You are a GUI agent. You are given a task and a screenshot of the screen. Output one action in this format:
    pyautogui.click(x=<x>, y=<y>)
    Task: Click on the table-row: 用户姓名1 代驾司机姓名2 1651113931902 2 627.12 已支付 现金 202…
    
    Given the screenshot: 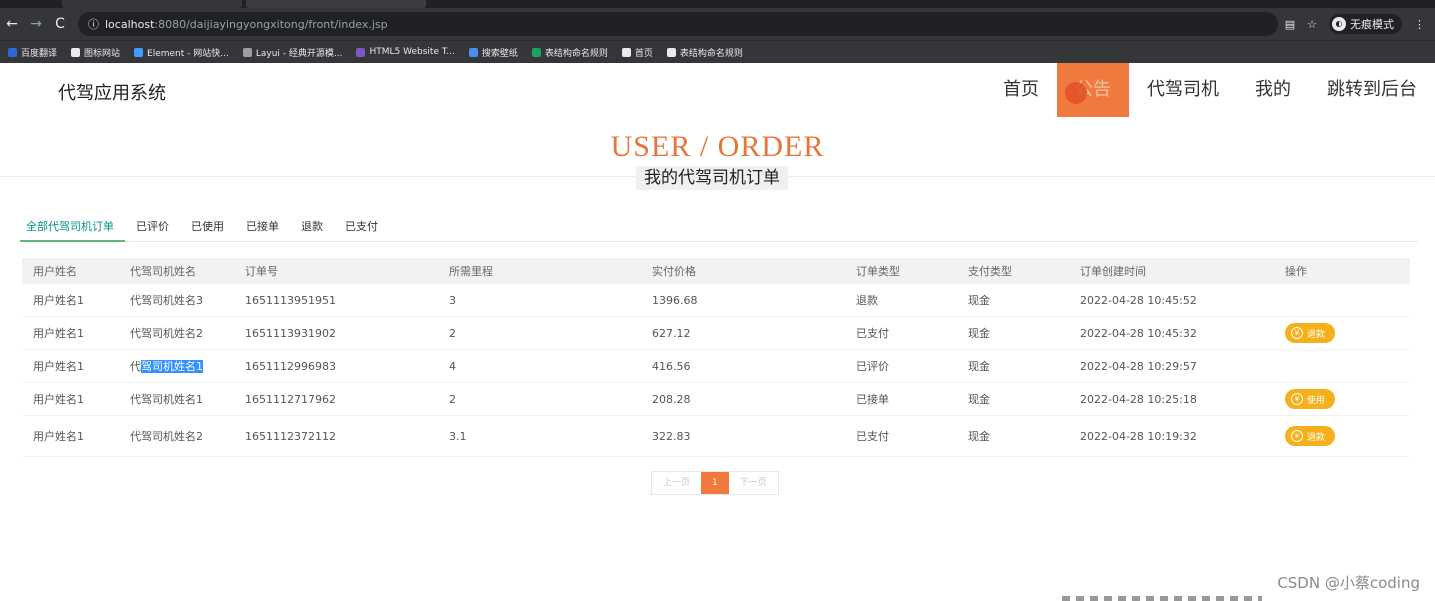 What is the action you would take?
    pyautogui.click(x=716, y=333)
    